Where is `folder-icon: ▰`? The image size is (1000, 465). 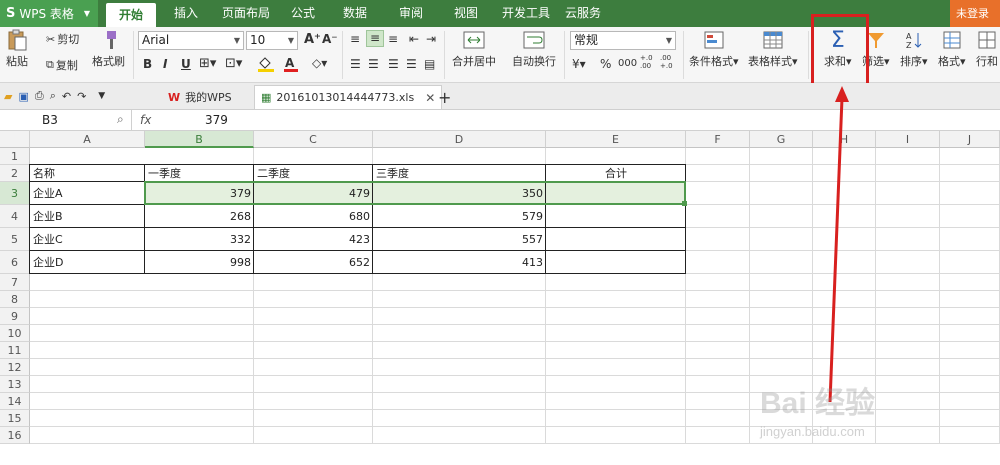
folder-icon: ▰ is located at coordinates (8, 96).